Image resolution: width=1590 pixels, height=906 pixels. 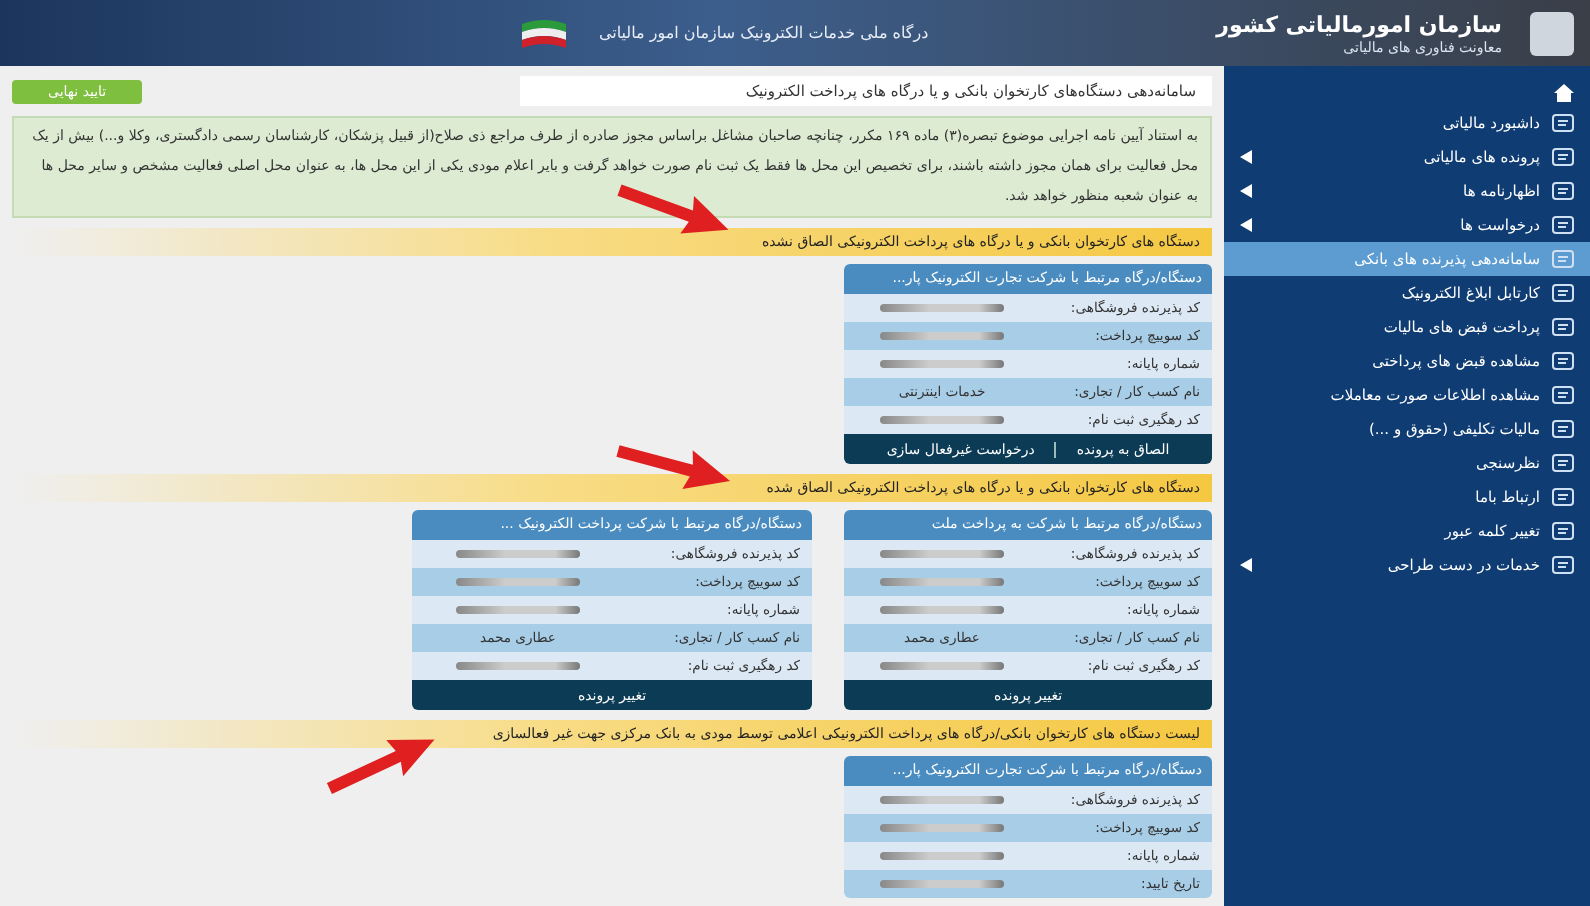 I want to click on logo-icon, so click(x=1552, y=33).